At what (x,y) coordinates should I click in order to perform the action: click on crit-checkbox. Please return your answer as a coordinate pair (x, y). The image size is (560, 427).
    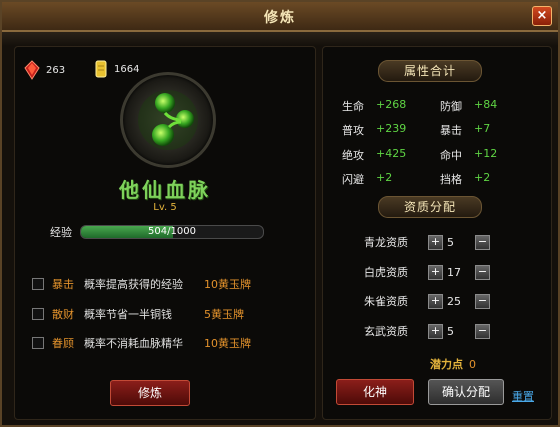
    Looking at the image, I should click on (38, 284).